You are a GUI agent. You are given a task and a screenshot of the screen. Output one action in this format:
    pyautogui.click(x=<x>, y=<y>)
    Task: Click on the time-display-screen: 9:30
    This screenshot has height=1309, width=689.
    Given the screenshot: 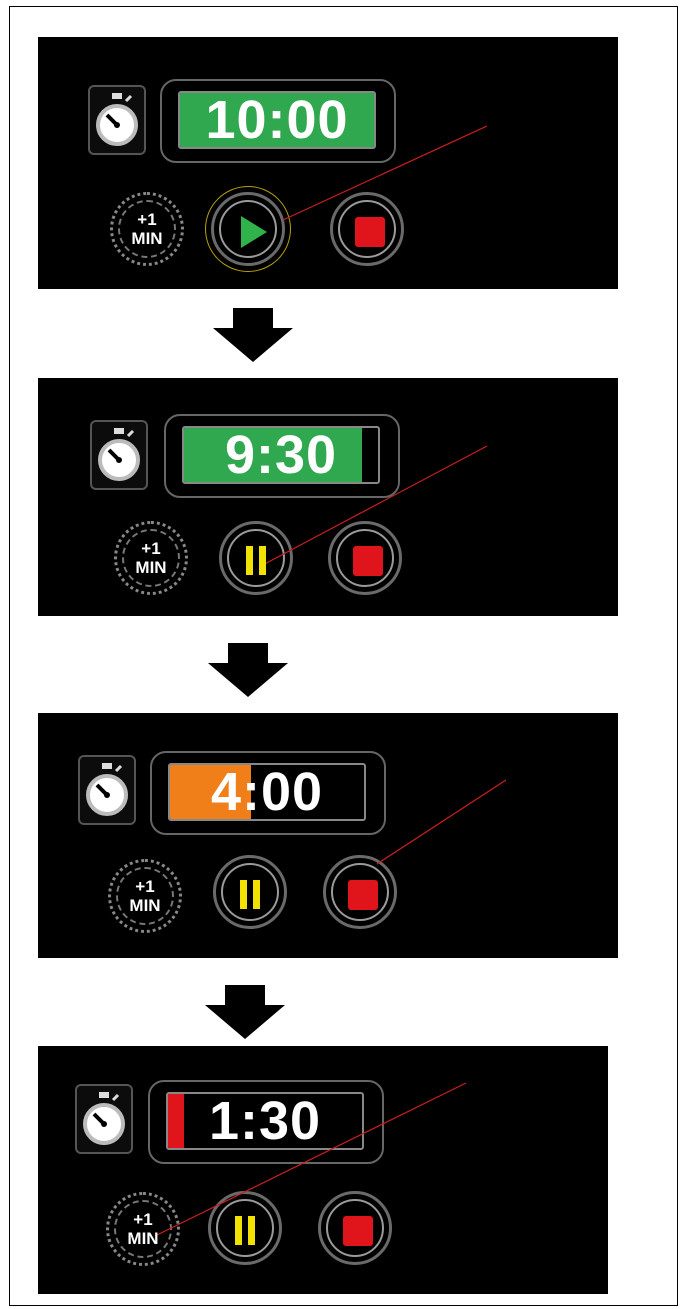 What is the action you would take?
    pyautogui.click(x=281, y=455)
    